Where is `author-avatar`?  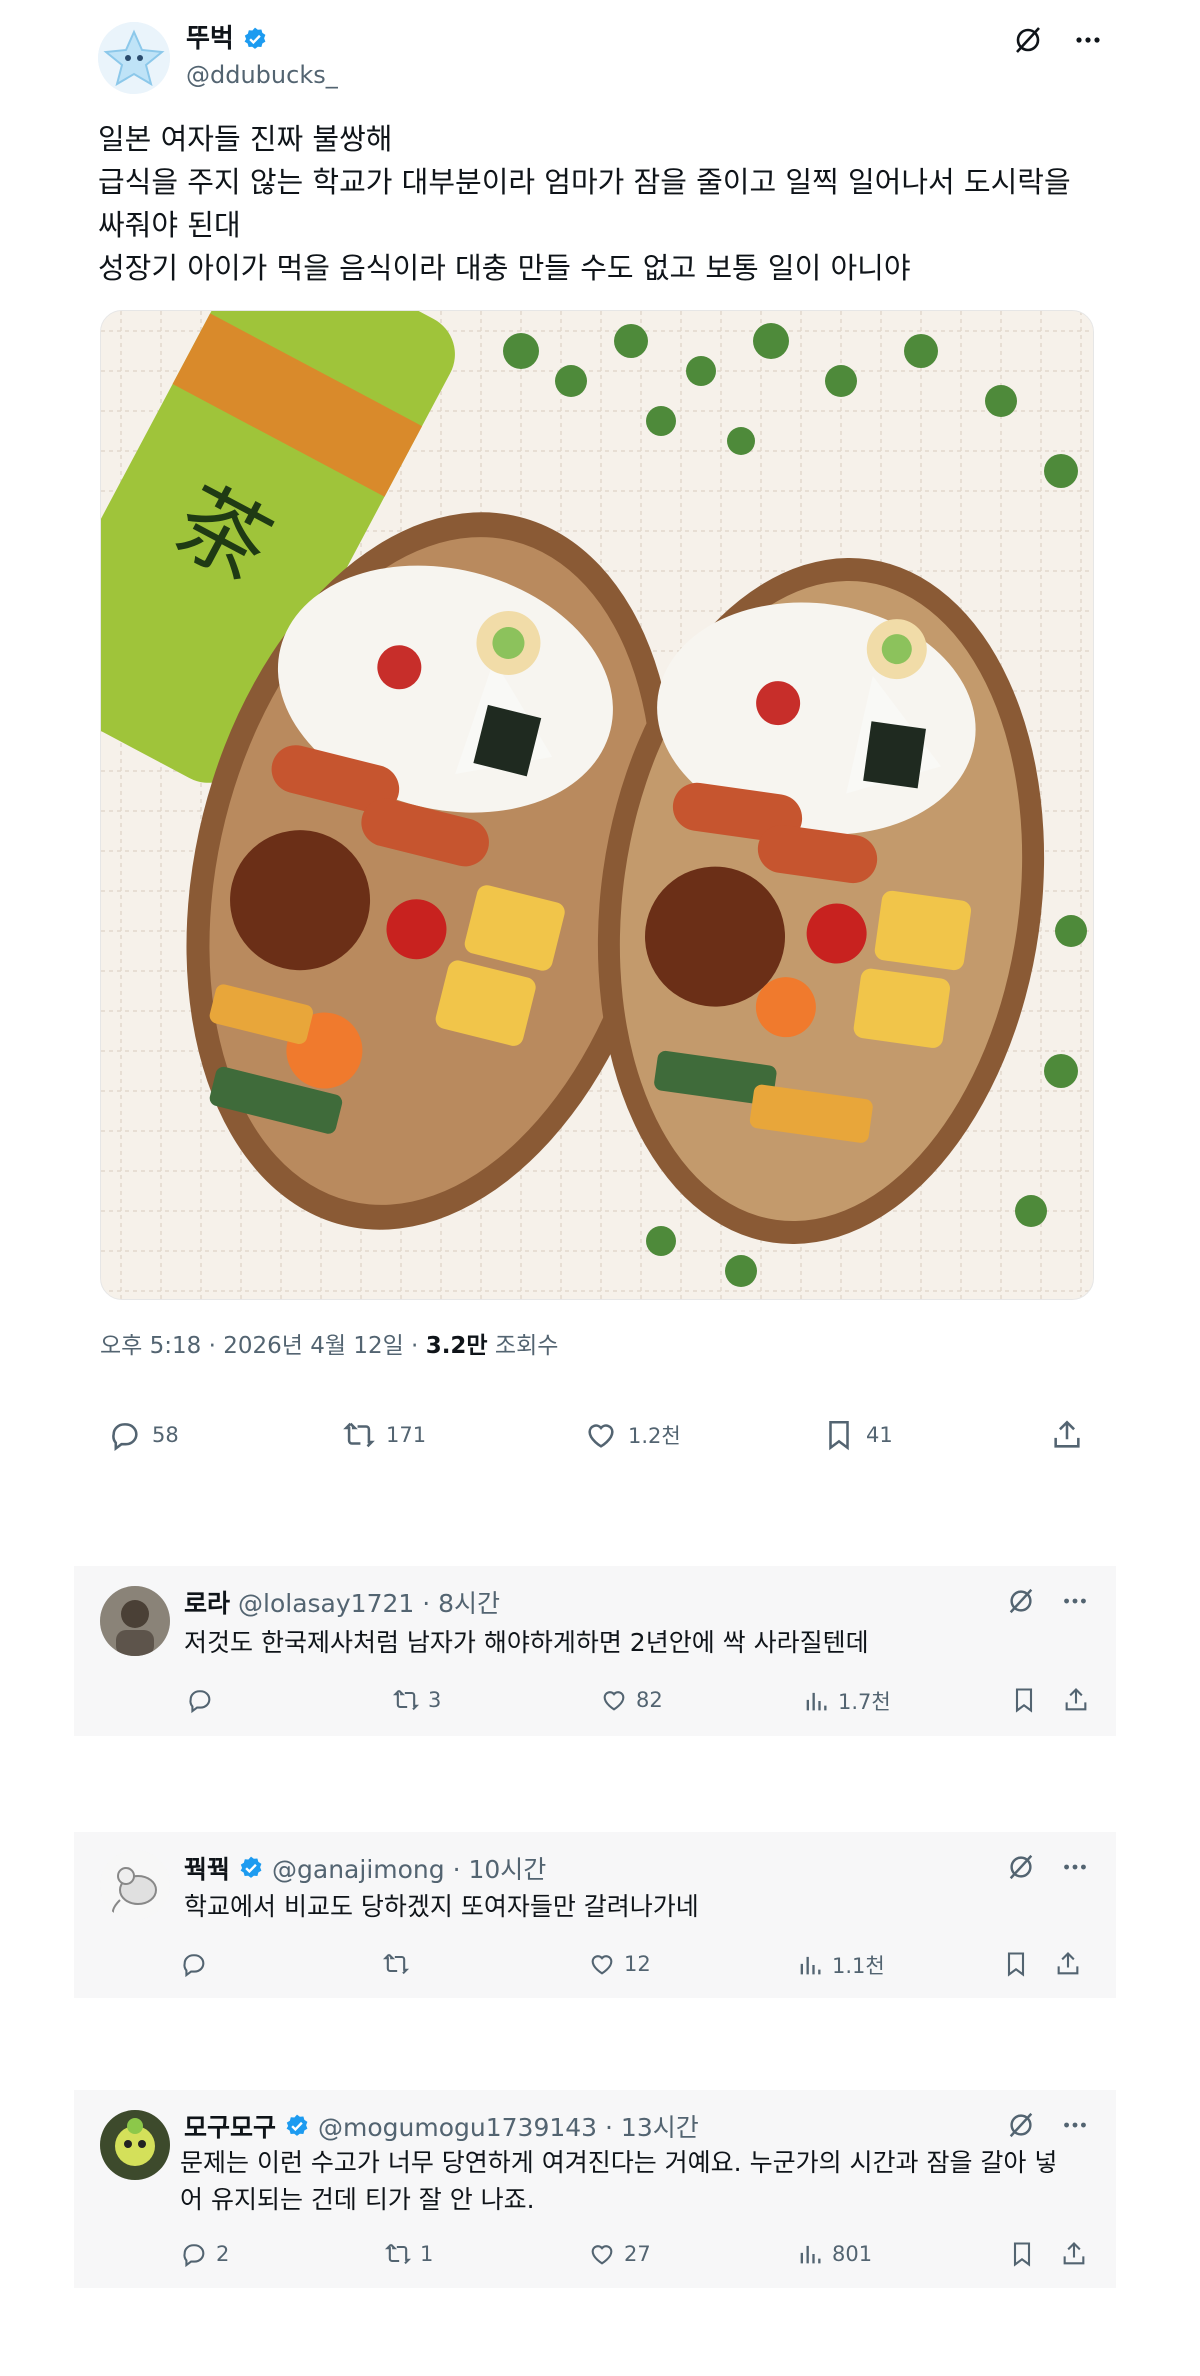
author-avatar is located at coordinates (134, 58).